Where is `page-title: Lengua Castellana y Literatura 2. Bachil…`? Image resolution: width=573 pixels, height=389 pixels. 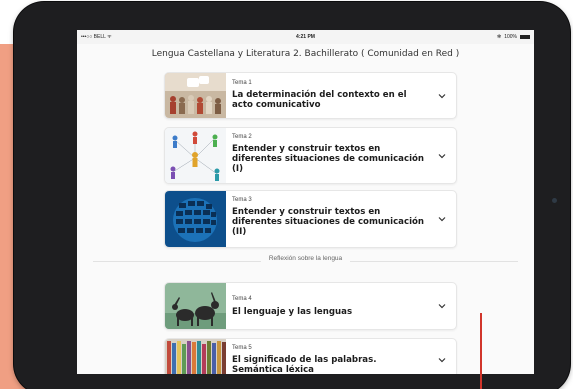 page-title: Lengua Castellana y Literatura 2. Bachil… is located at coordinates (305, 54).